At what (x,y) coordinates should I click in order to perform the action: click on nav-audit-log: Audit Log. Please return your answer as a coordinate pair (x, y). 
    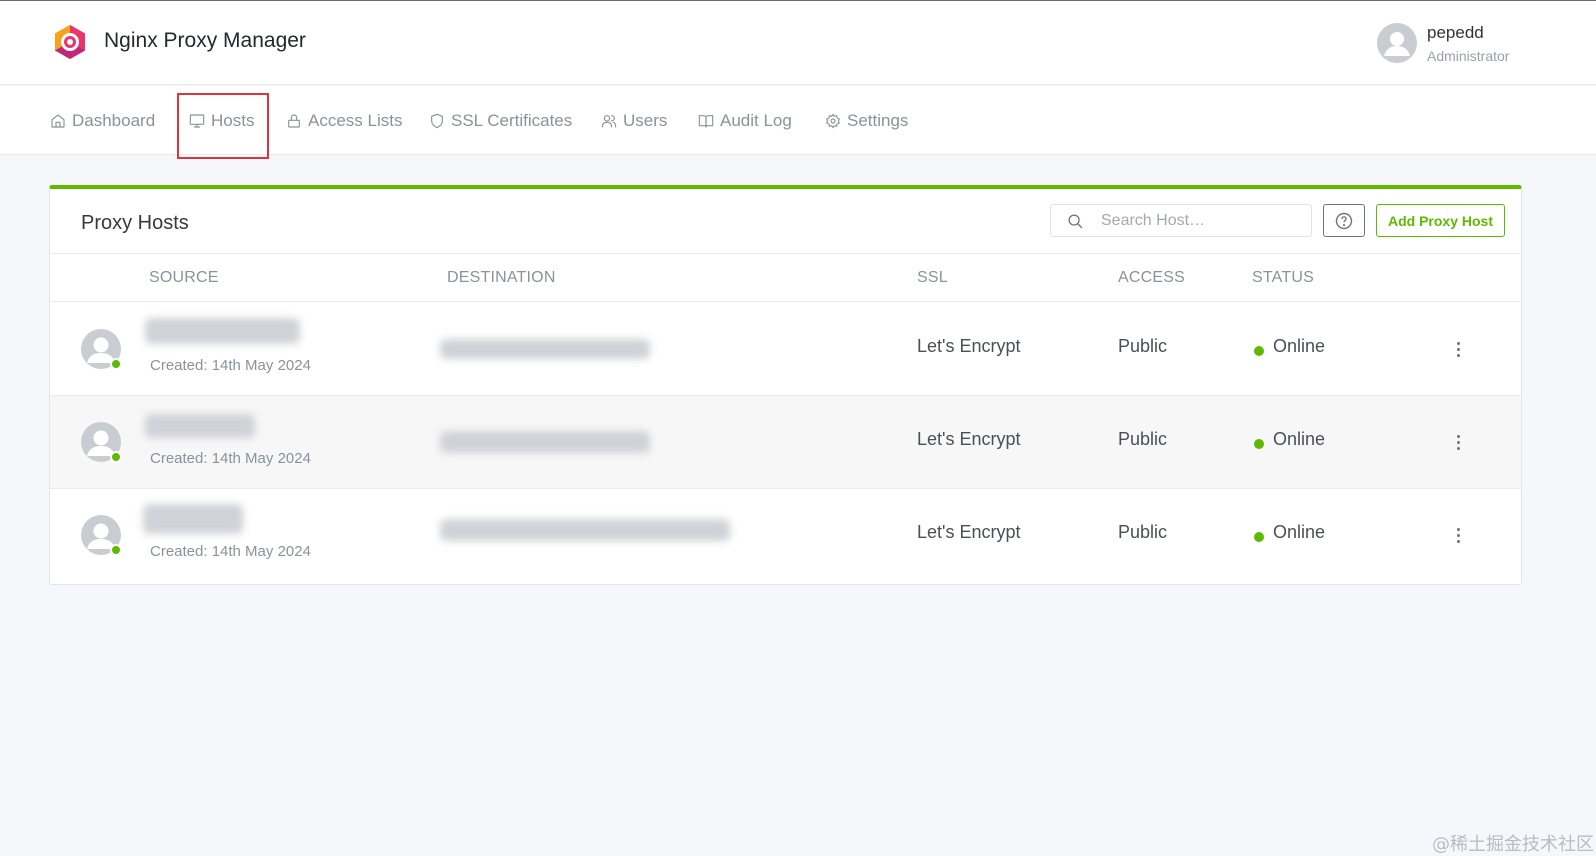
    Looking at the image, I should click on (745, 120).